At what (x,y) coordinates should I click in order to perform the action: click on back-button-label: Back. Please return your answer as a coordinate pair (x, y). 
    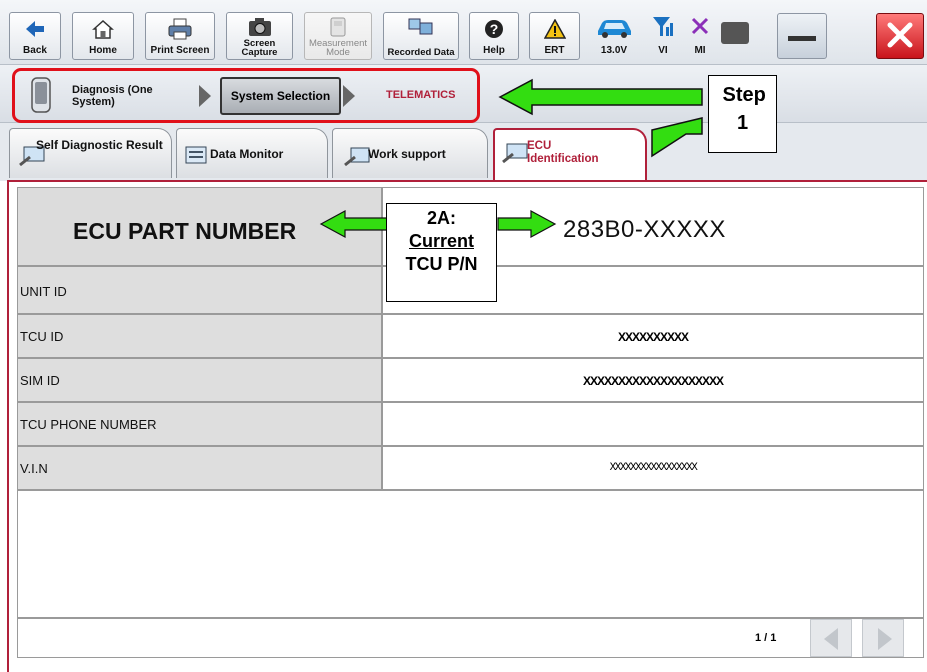
    Looking at the image, I should click on (35, 50).